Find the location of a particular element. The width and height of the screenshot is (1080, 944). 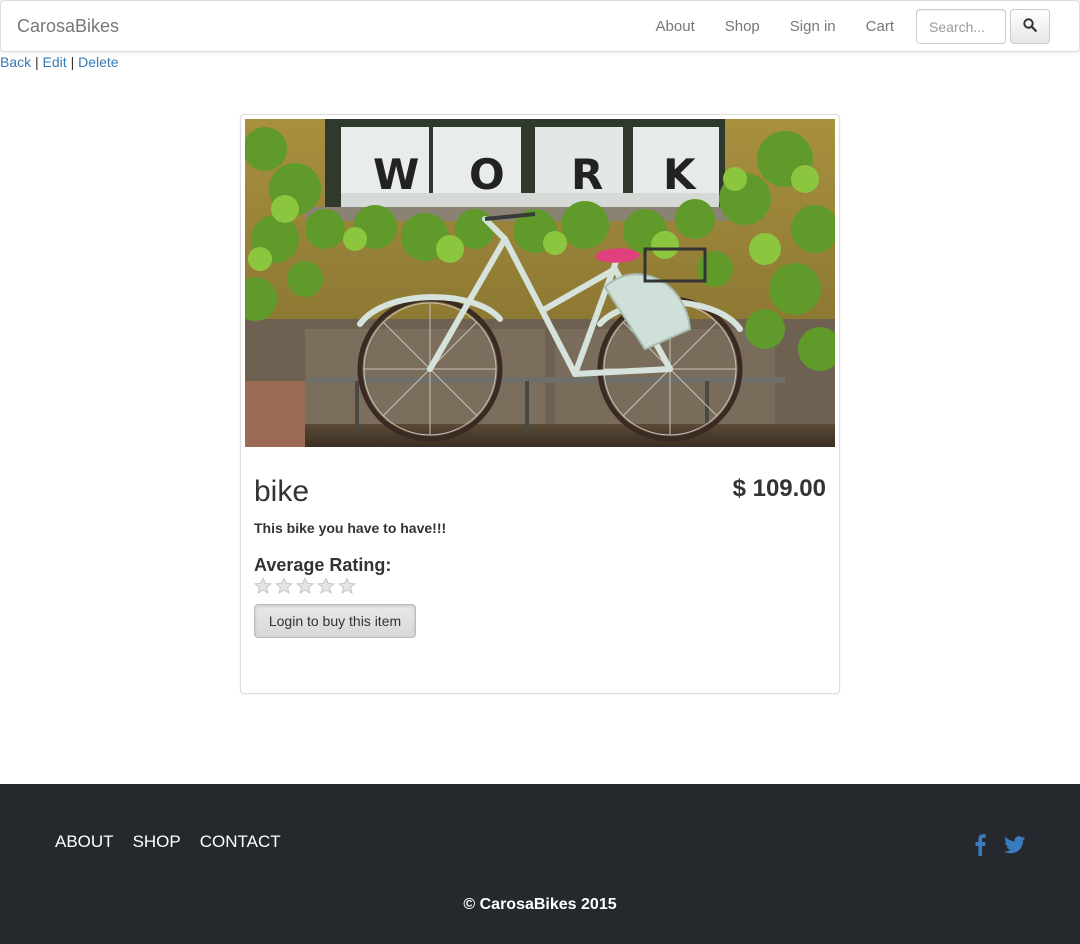

twitter-icon is located at coordinates (1015, 846).